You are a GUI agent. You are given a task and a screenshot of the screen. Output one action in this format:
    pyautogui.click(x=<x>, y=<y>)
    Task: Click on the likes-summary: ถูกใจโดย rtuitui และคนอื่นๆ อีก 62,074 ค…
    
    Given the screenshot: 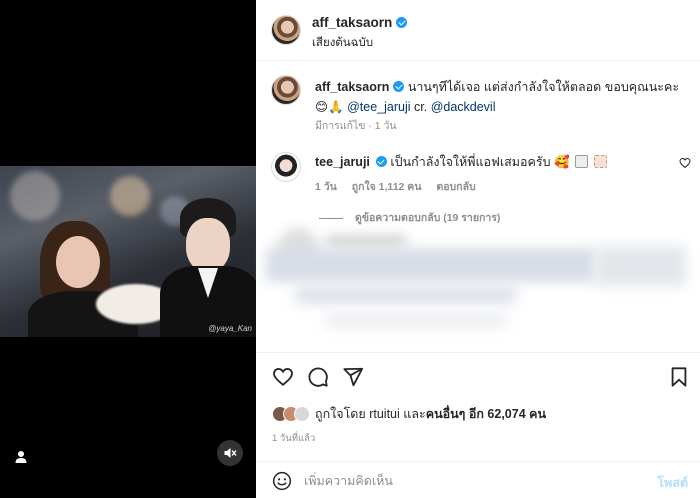 What is the action you would take?
    pyautogui.click(x=409, y=414)
    